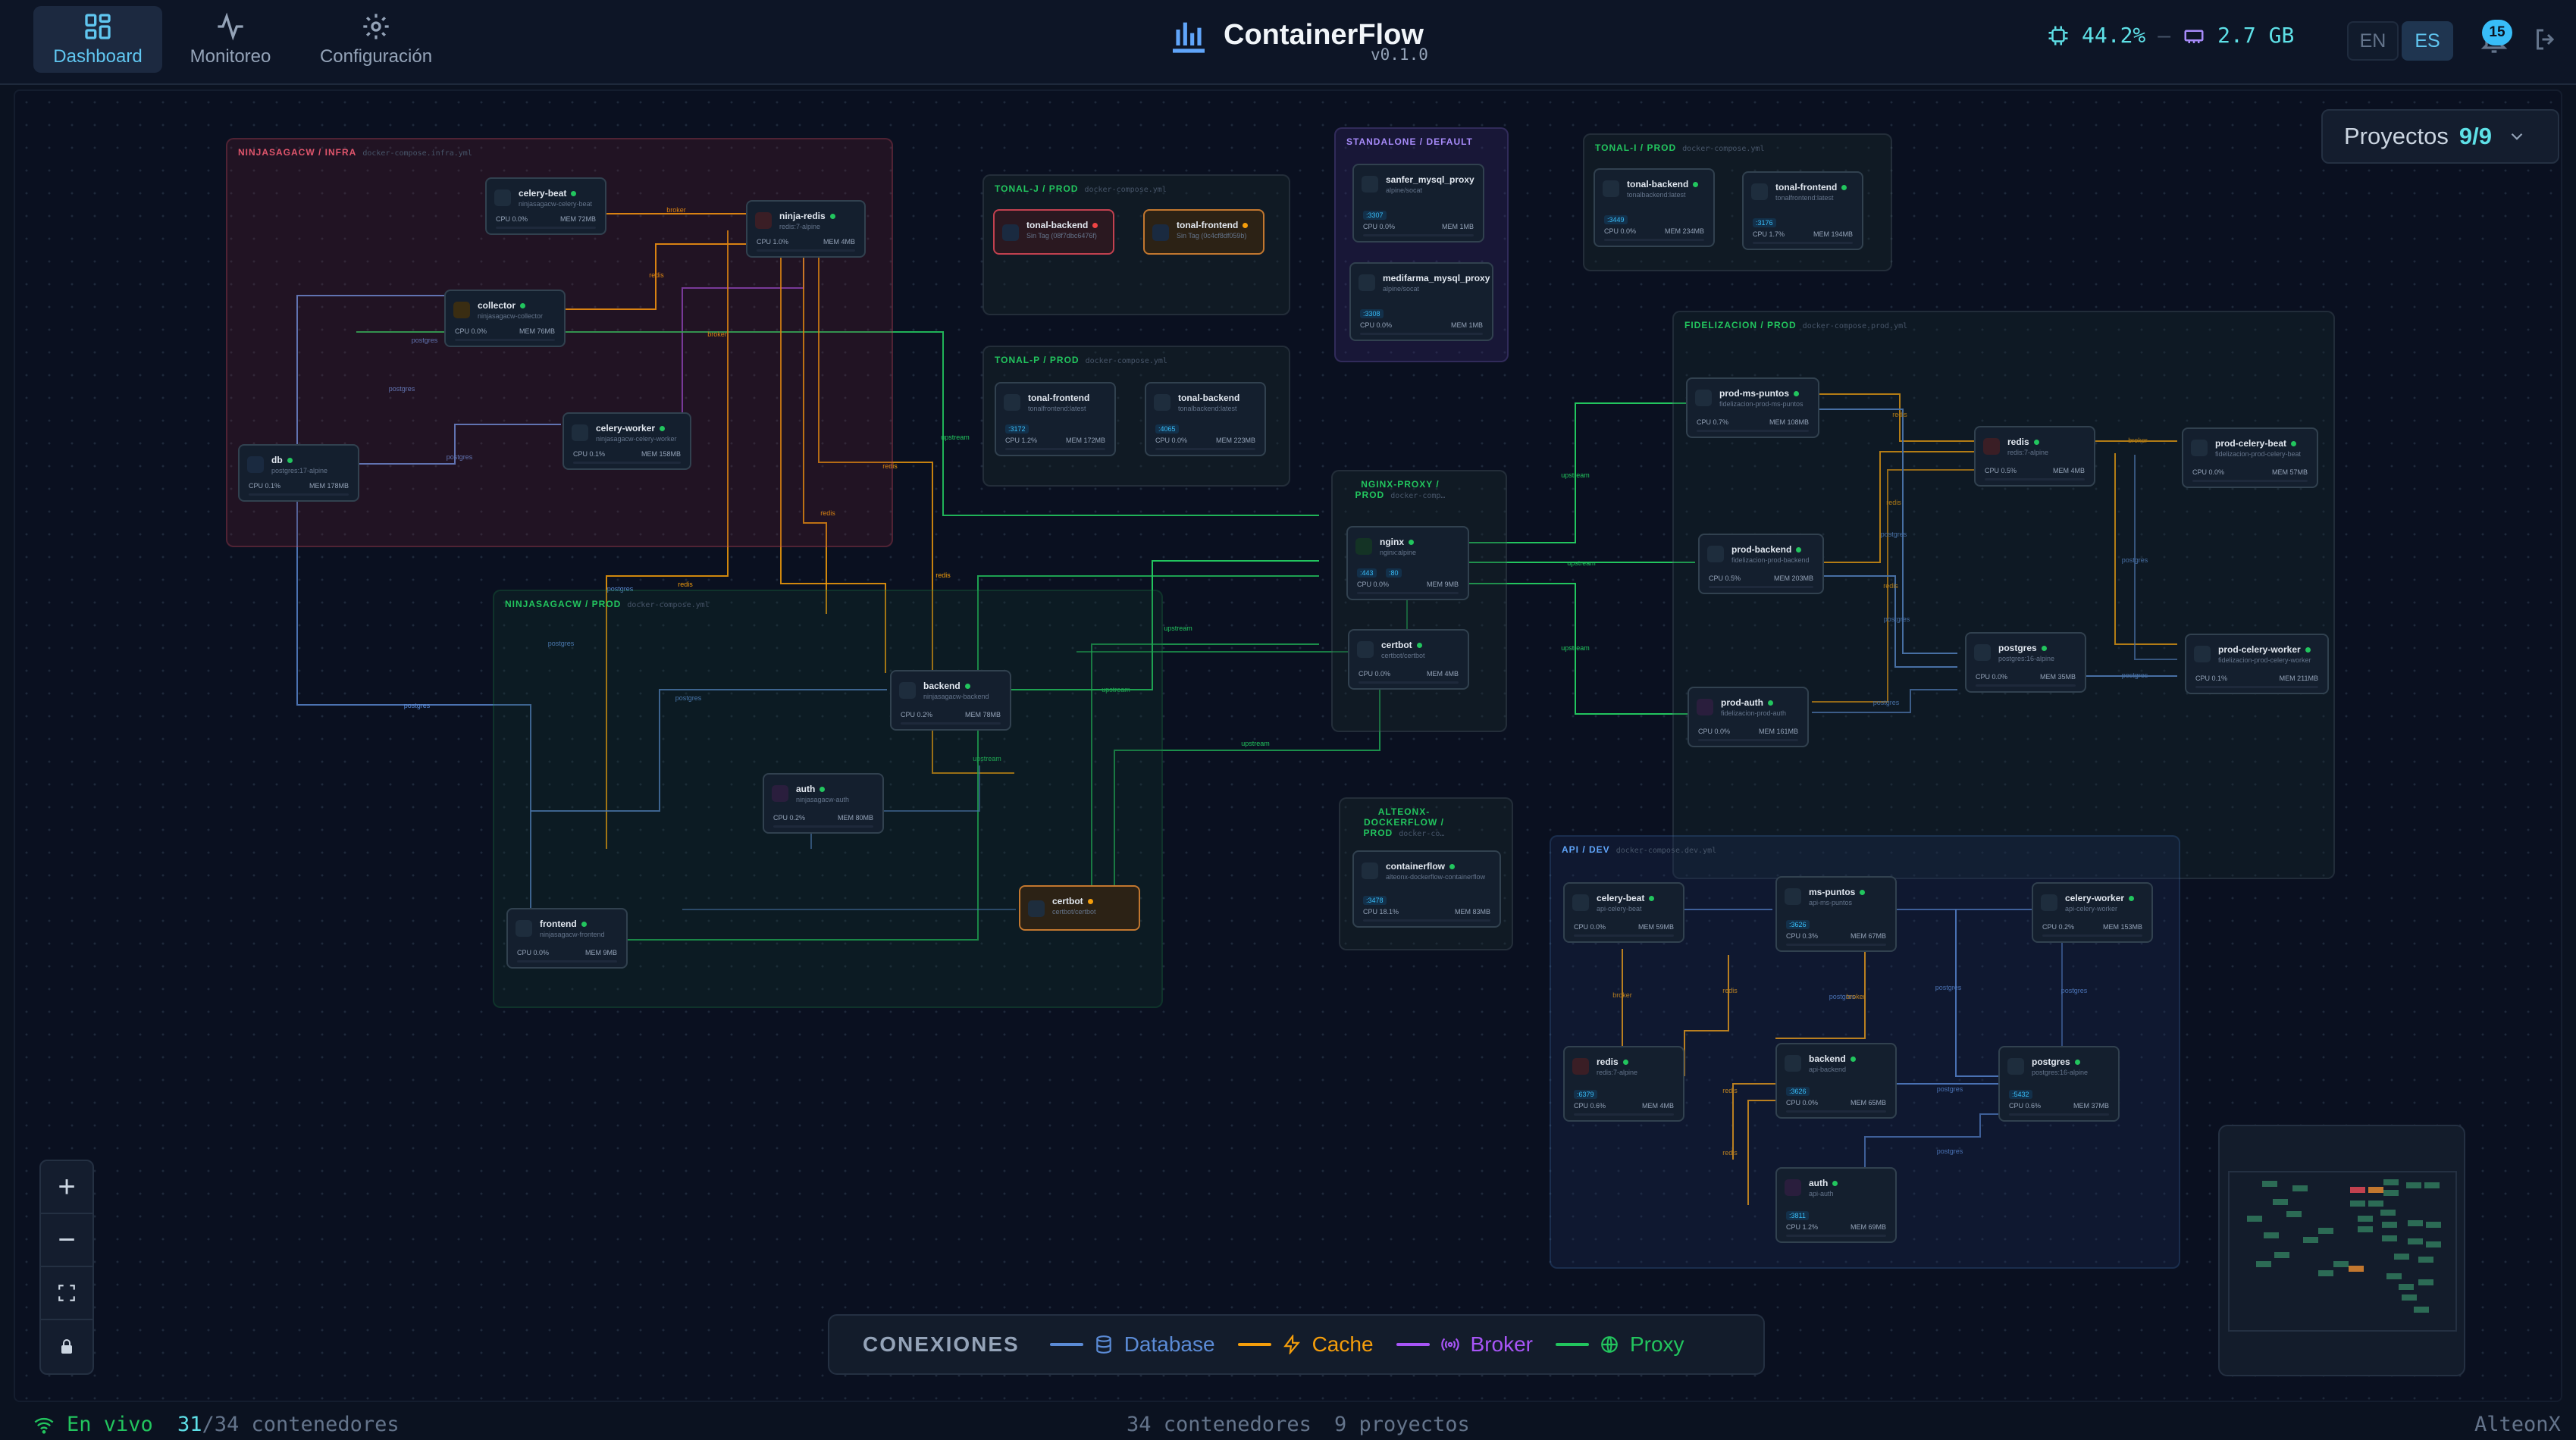 Image resolution: width=2576 pixels, height=1440 pixels. I want to click on connections-legend: CONEXIONES Database Cache Broker Proxy, so click(1296, 1344).